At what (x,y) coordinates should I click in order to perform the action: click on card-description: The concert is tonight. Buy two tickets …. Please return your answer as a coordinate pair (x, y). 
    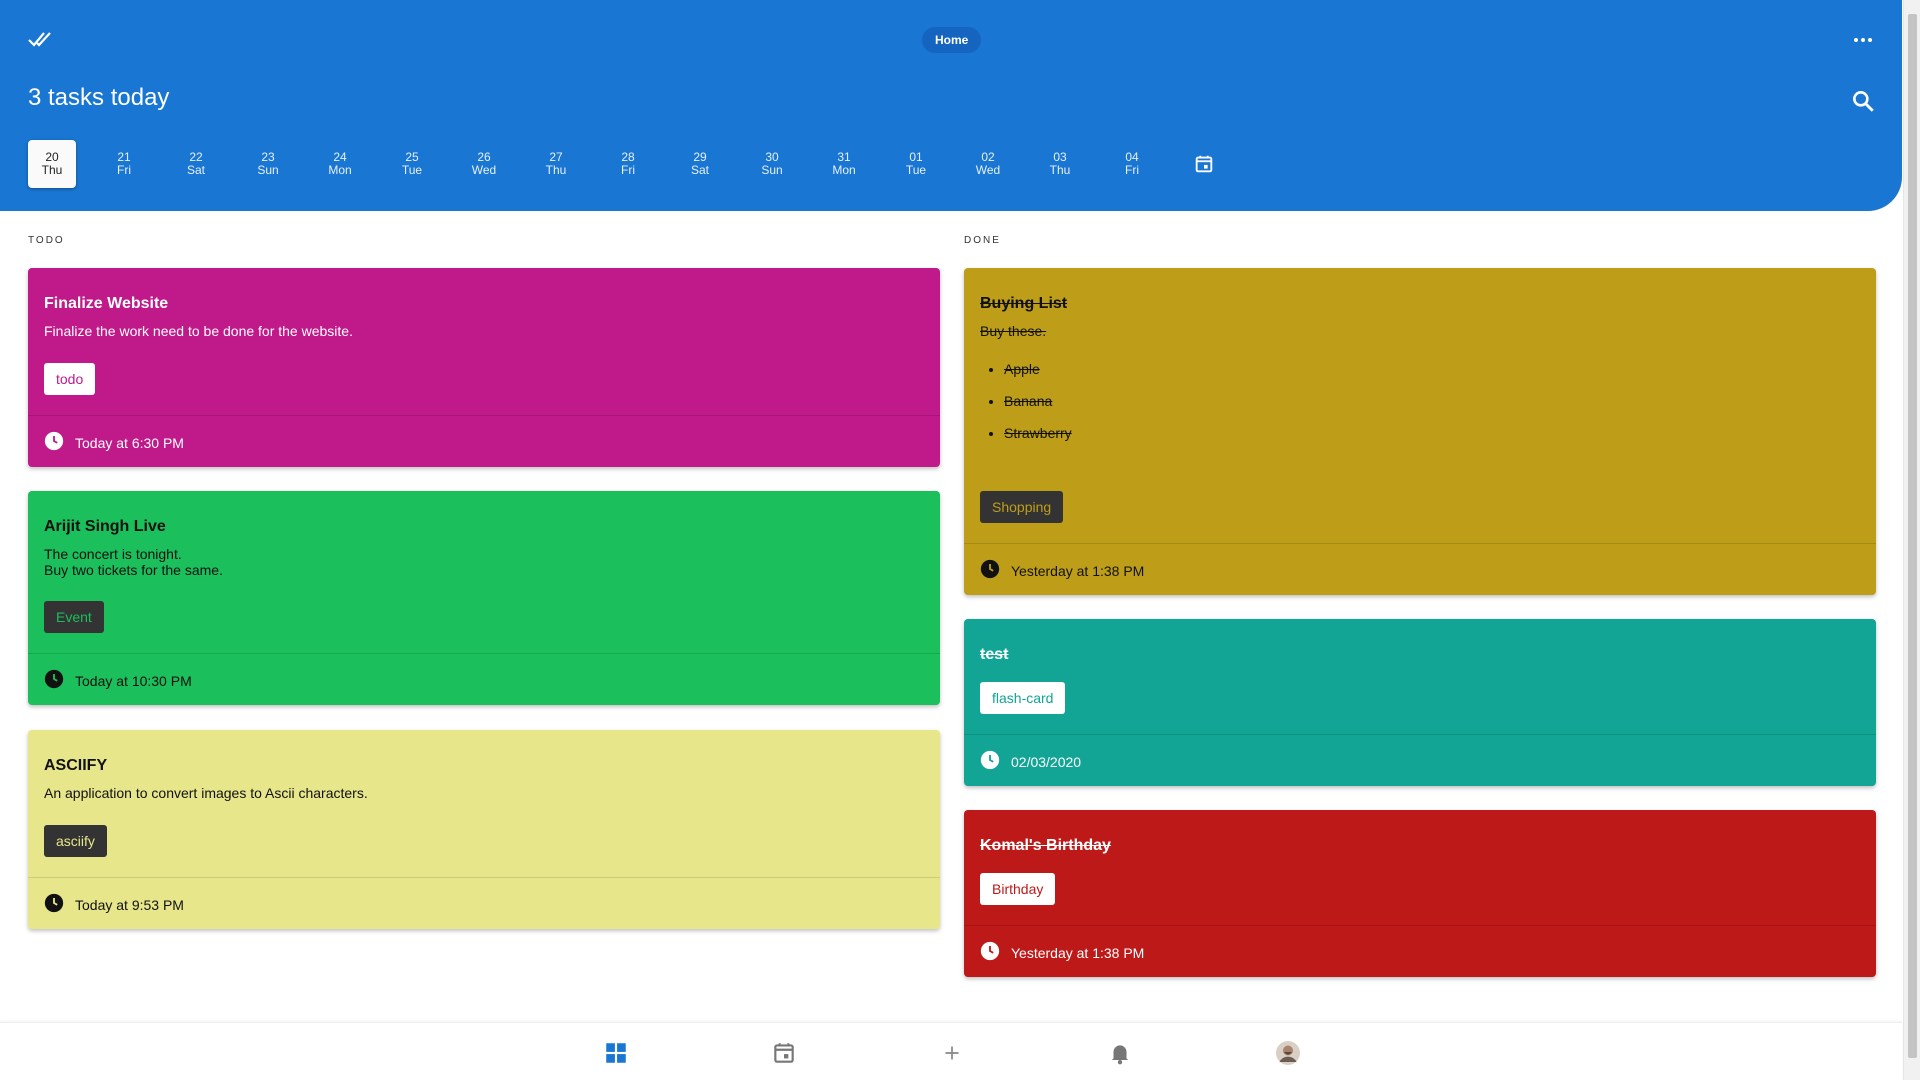
    Looking at the image, I should click on (133, 562).